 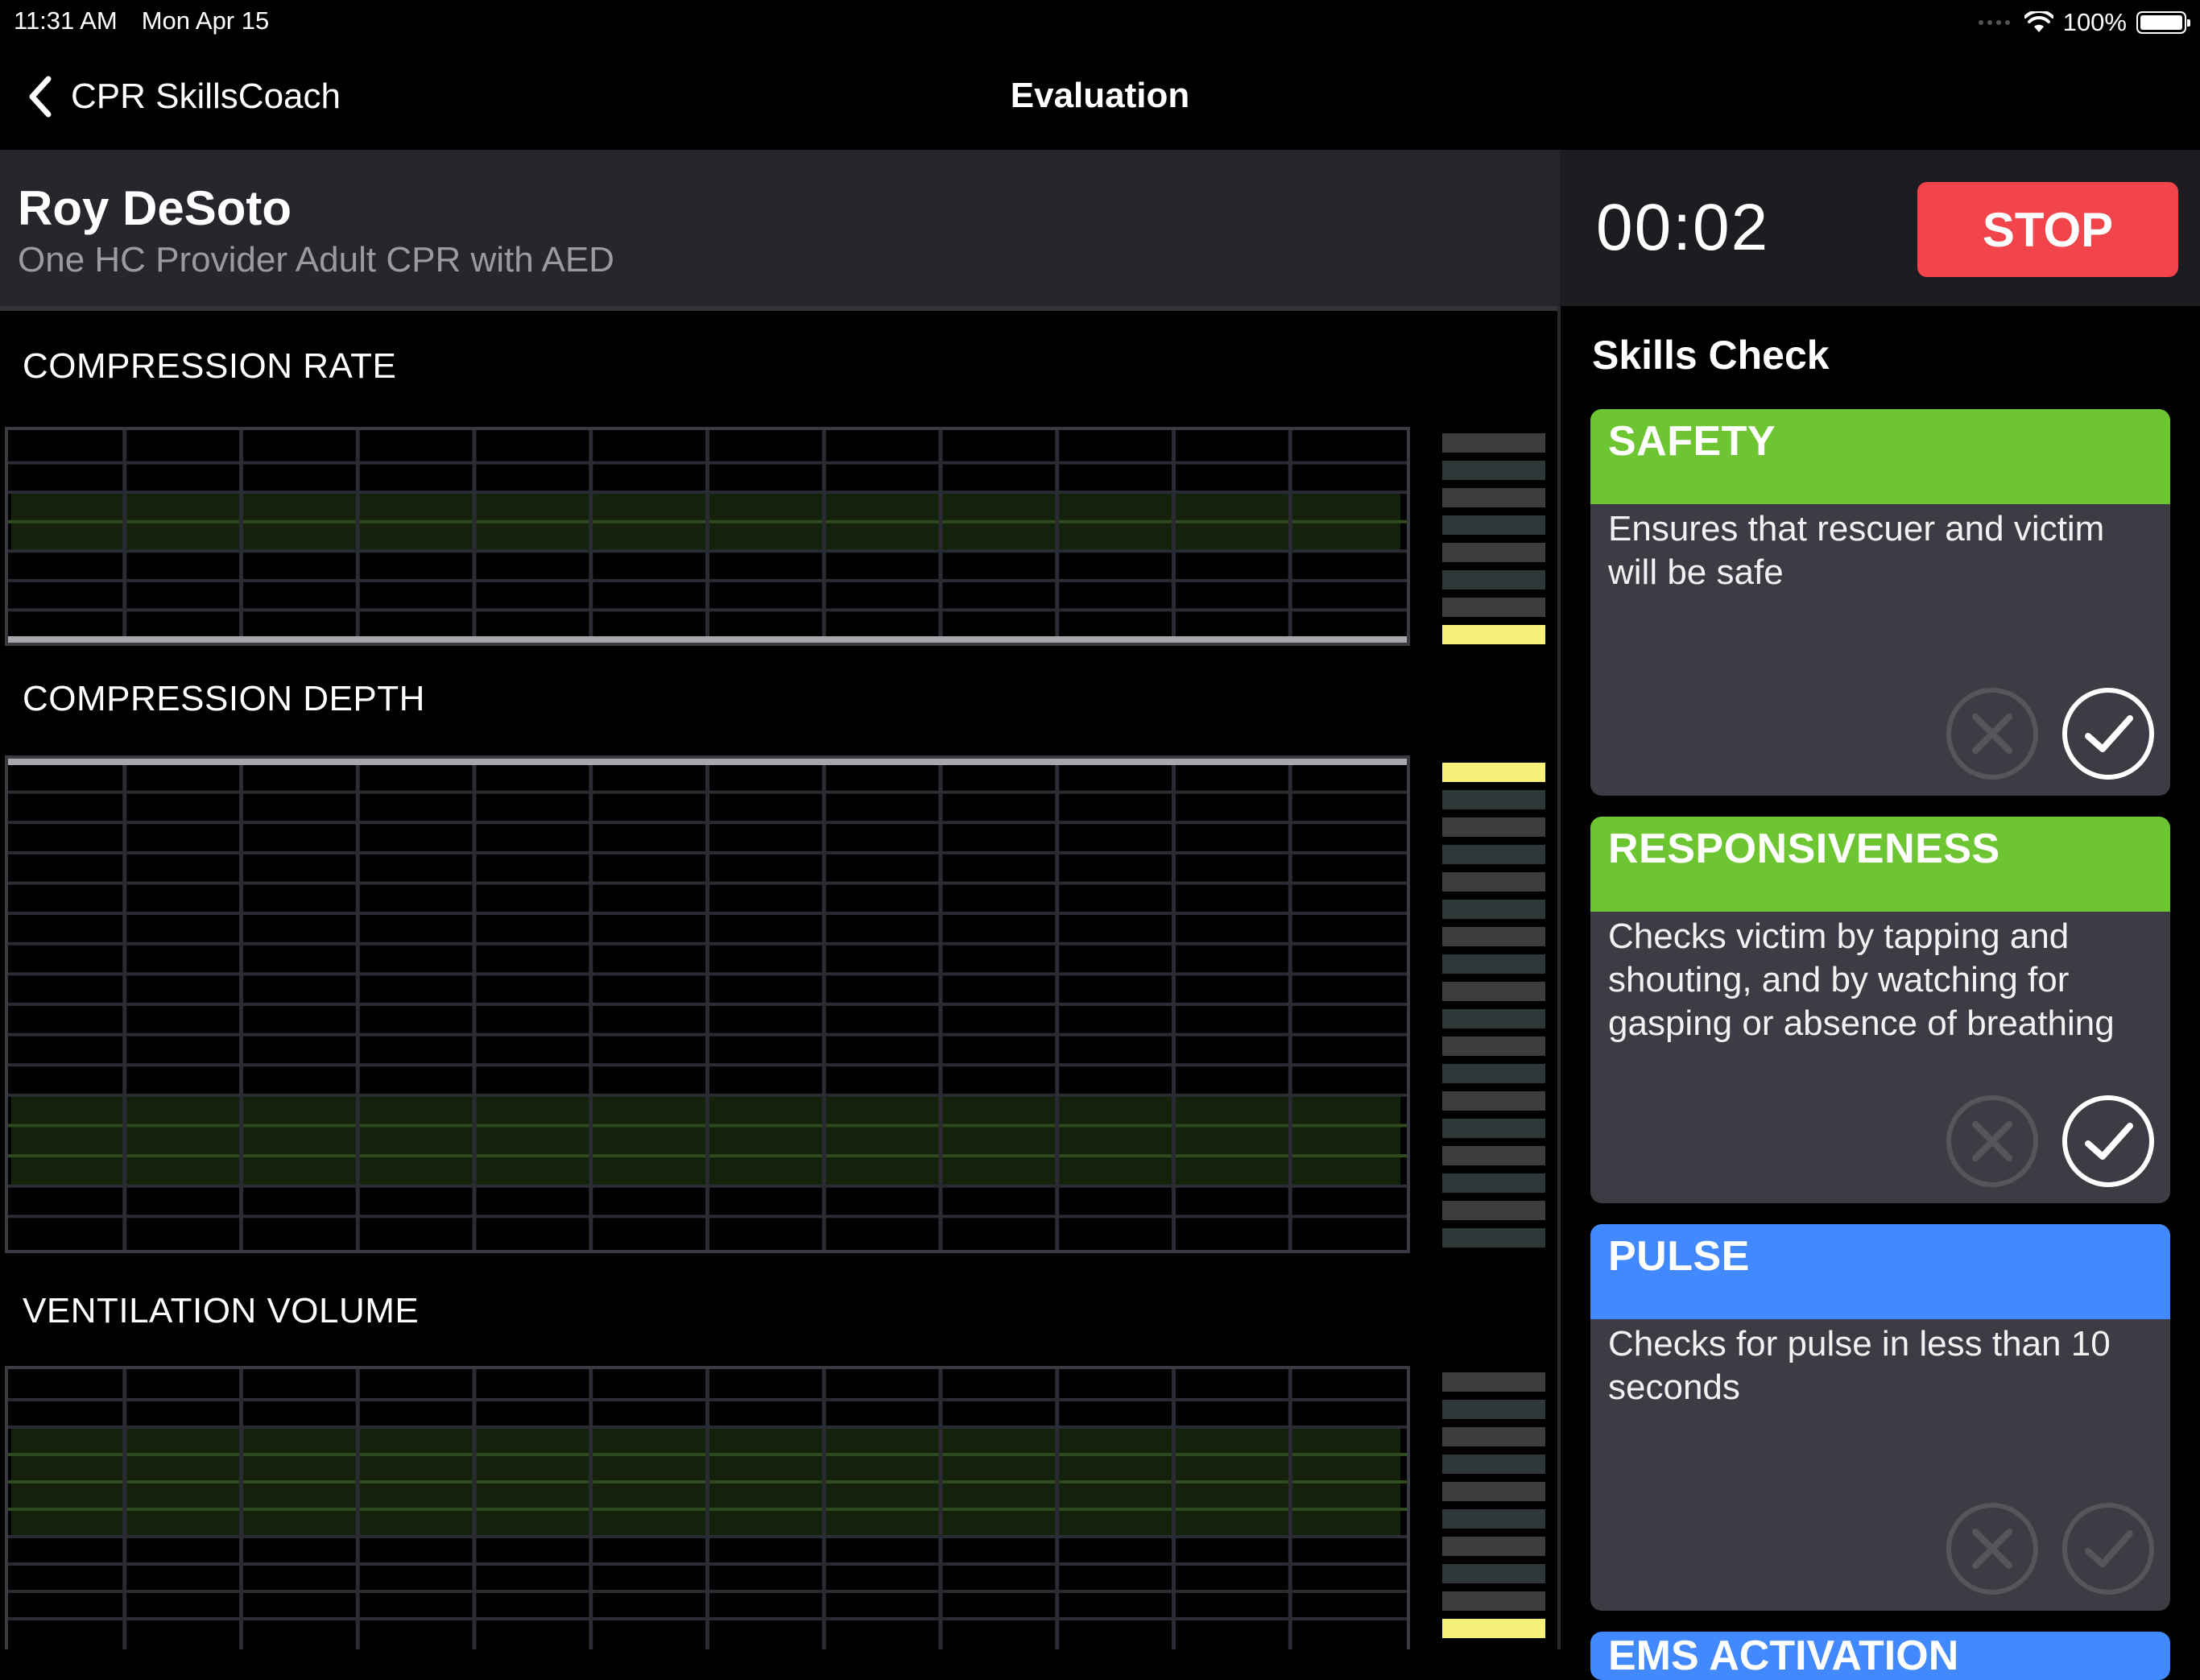 I want to click on trainee-name: Roy DeSoto, so click(x=155, y=208).